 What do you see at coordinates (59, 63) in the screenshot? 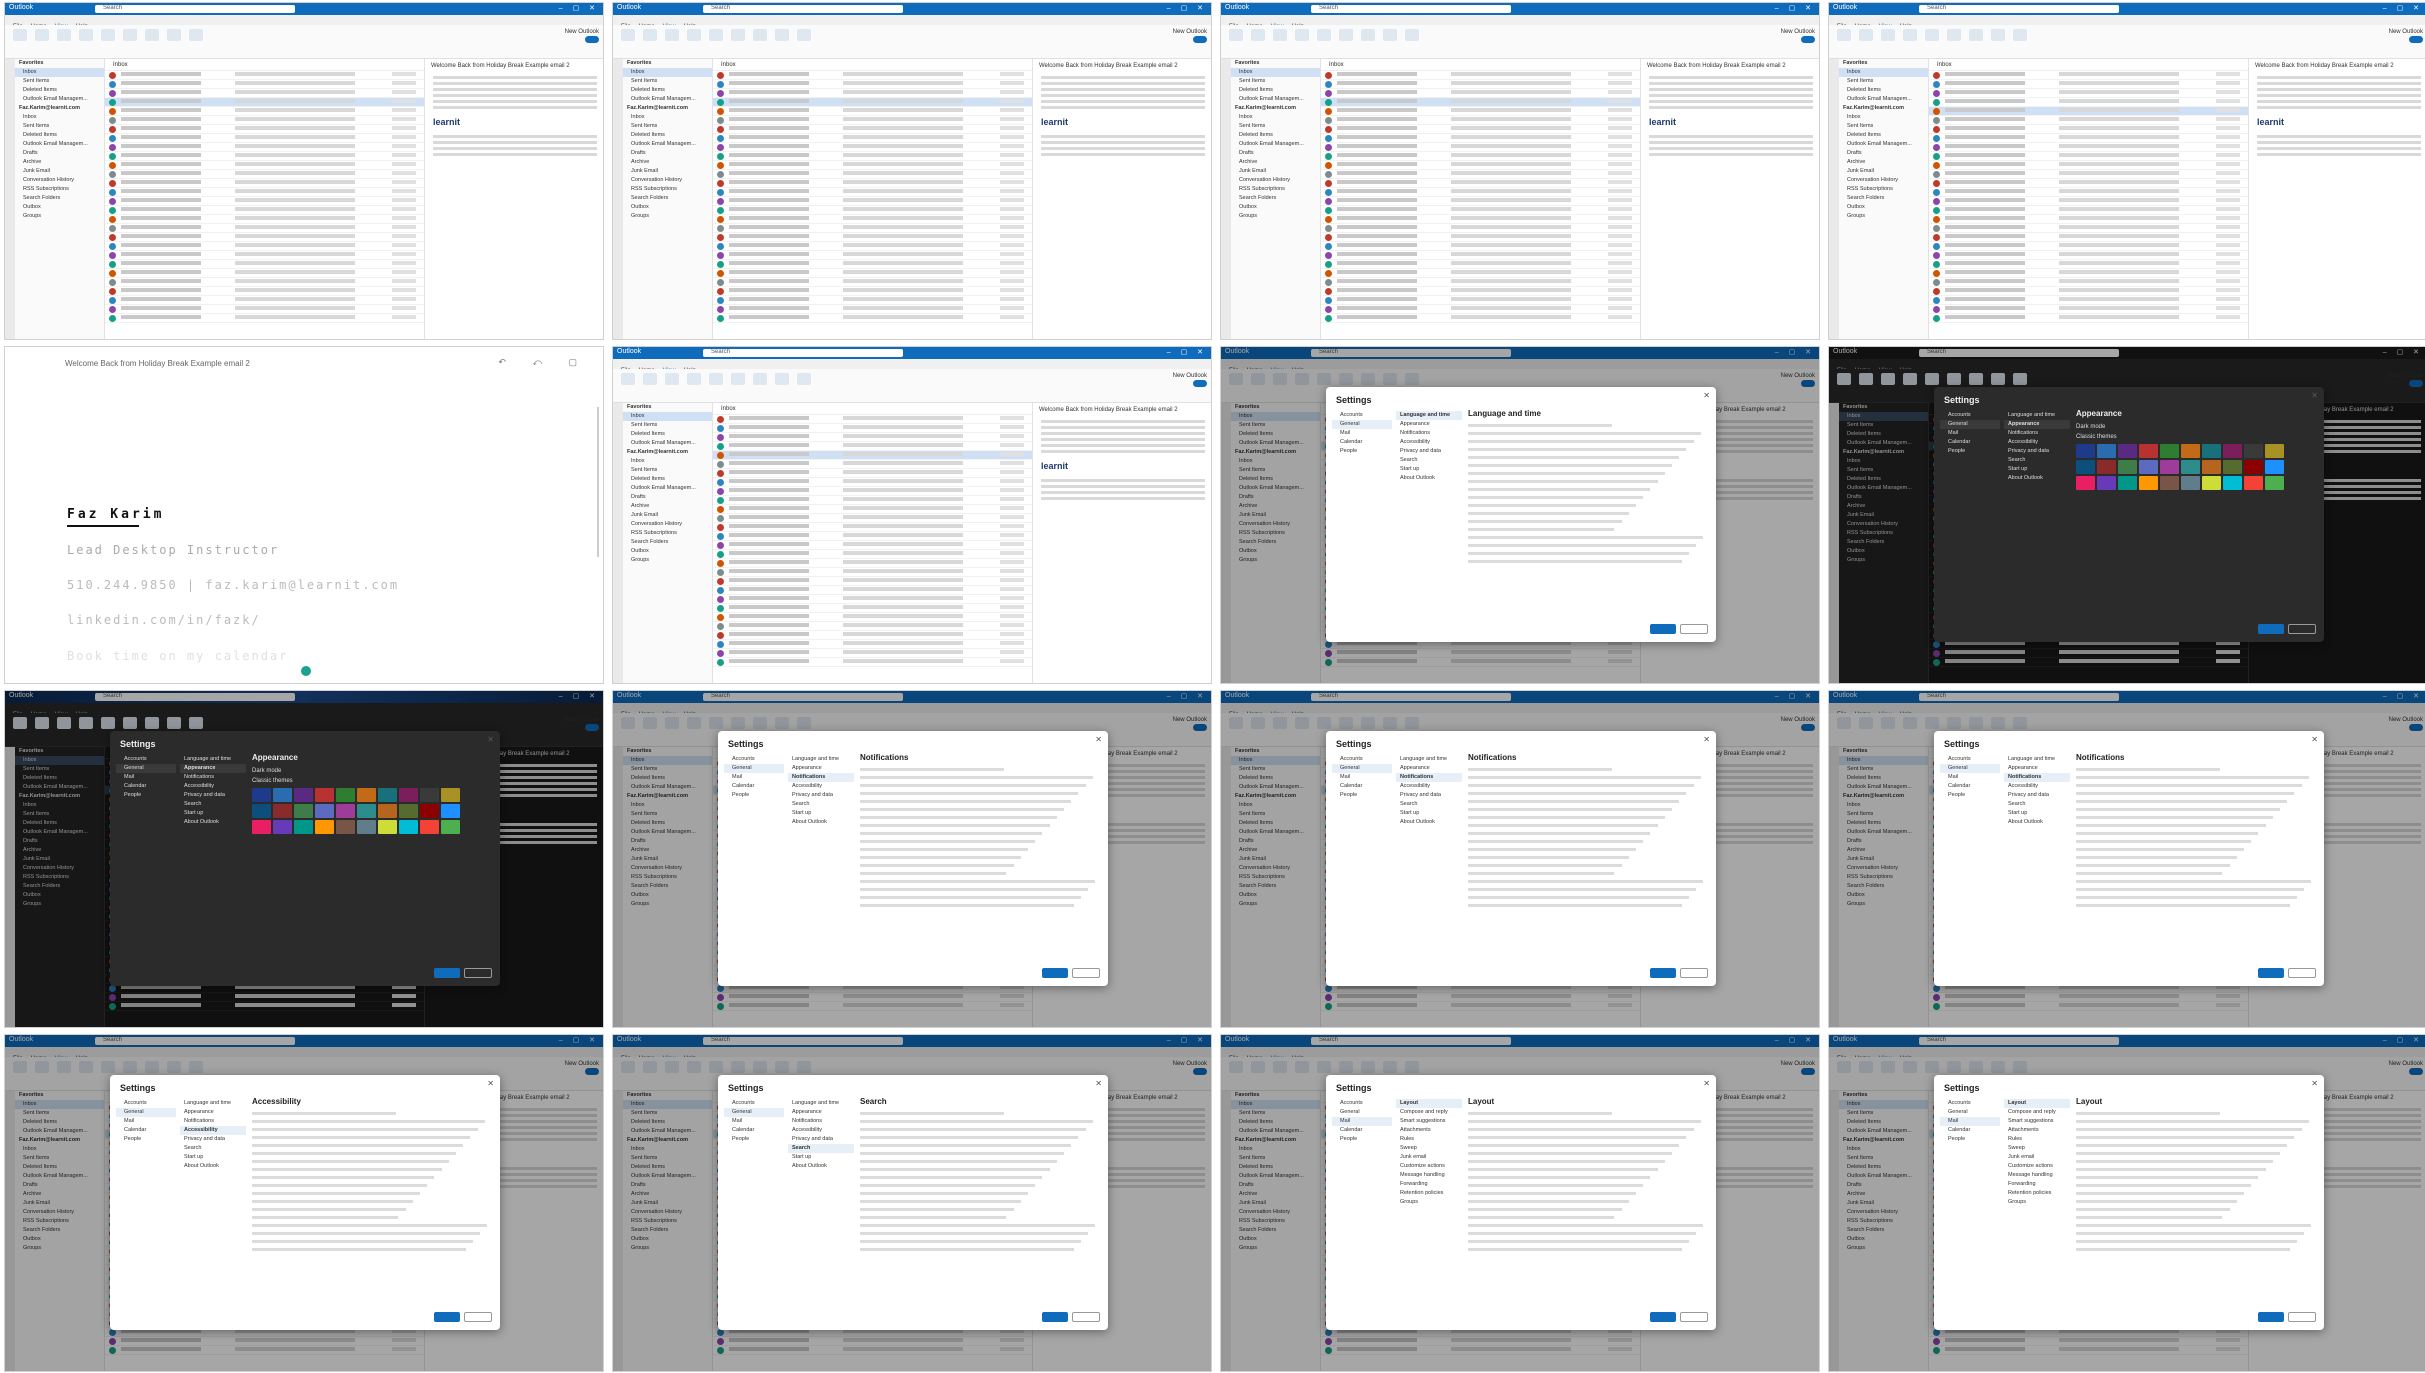
I see `favorites-header: Favorites` at bounding box center [59, 63].